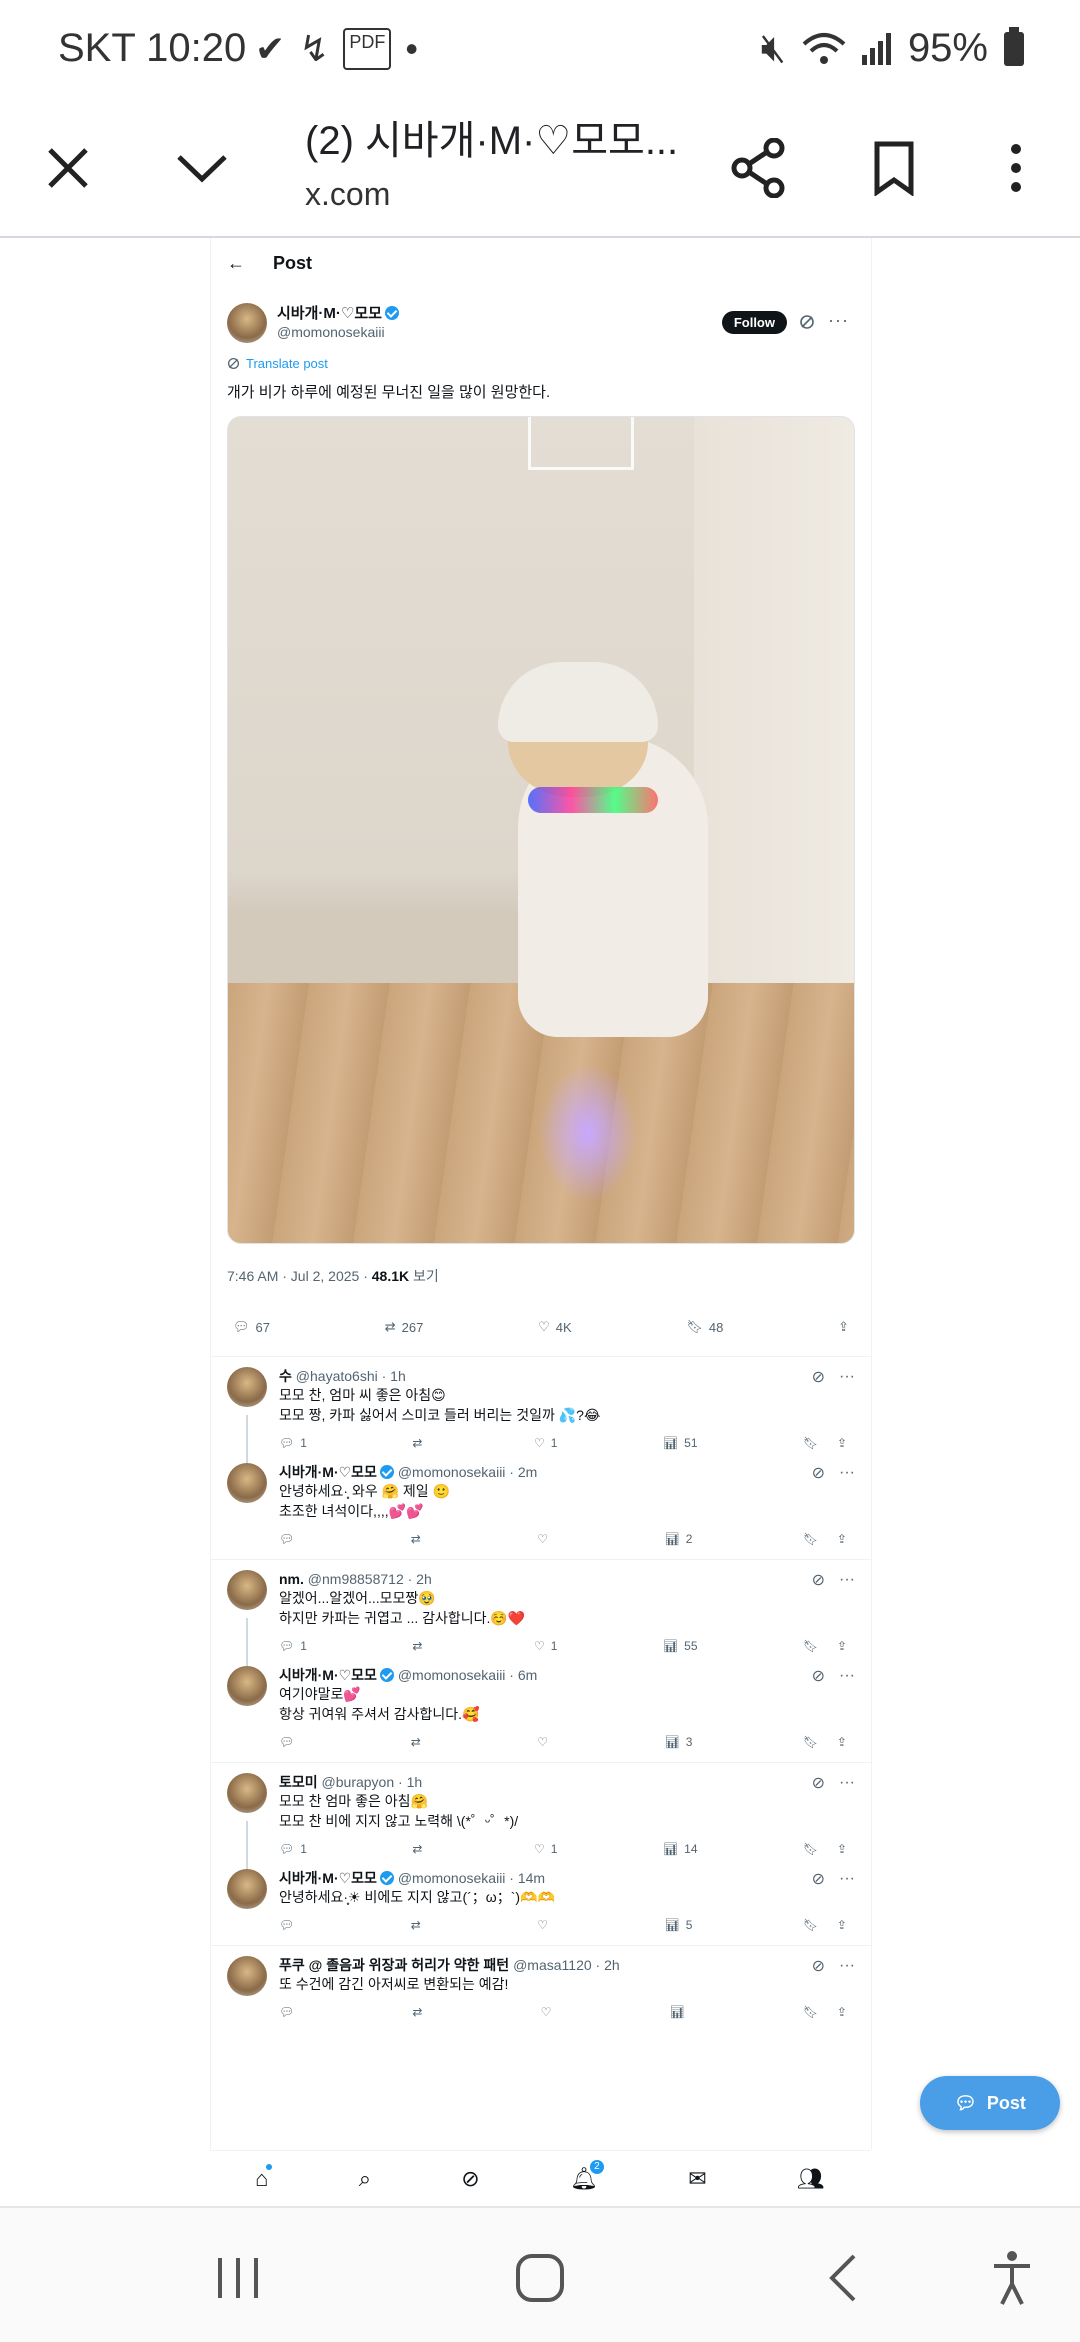 Image resolution: width=1080 pixels, height=2342 pixels. What do you see at coordinates (1016, 168) in the screenshot?
I see `overflow-menu-button` at bounding box center [1016, 168].